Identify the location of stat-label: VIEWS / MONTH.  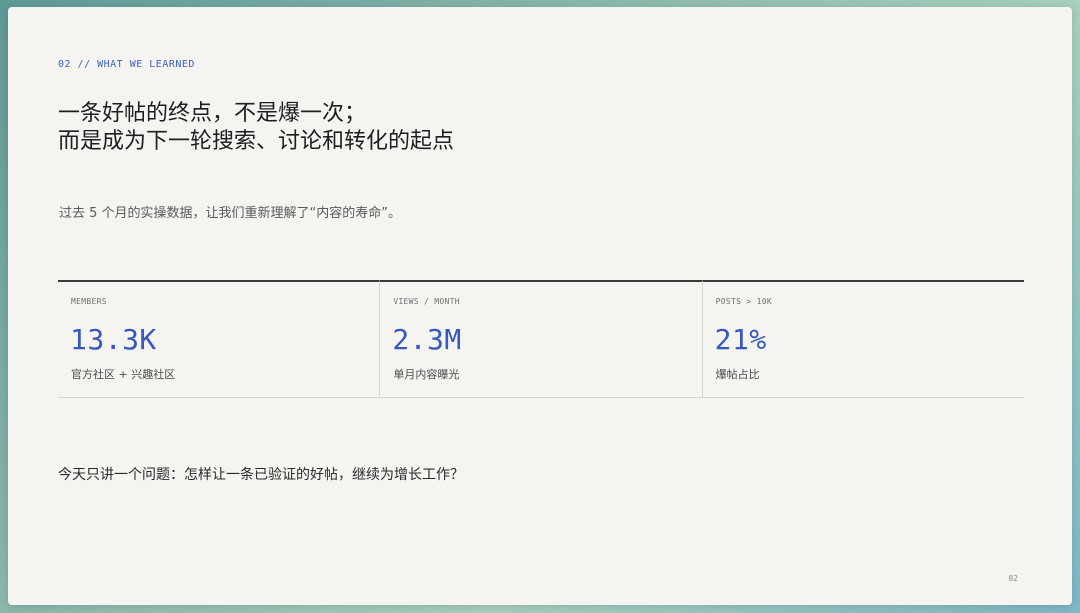
(426, 301).